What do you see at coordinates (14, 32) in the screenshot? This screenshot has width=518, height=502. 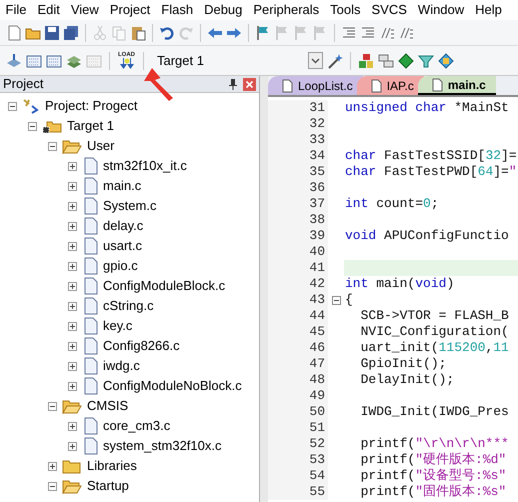 I see `new-file-icon` at bounding box center [14, 32].